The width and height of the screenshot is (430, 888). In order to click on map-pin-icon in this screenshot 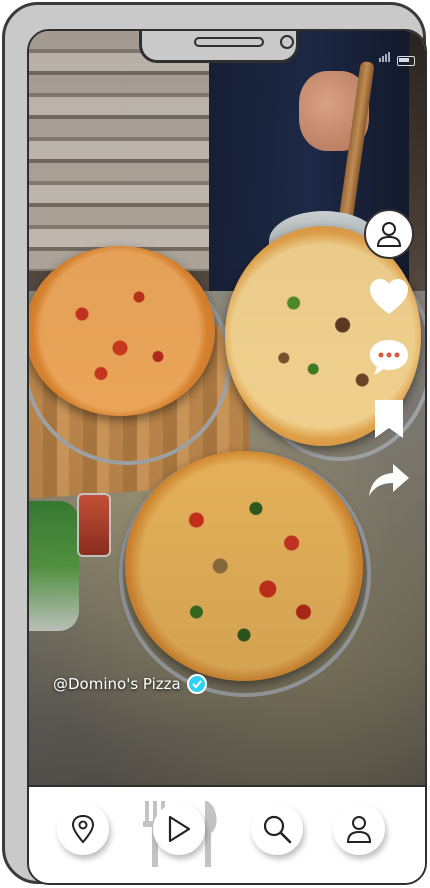, I will do `click(83, 829)`.